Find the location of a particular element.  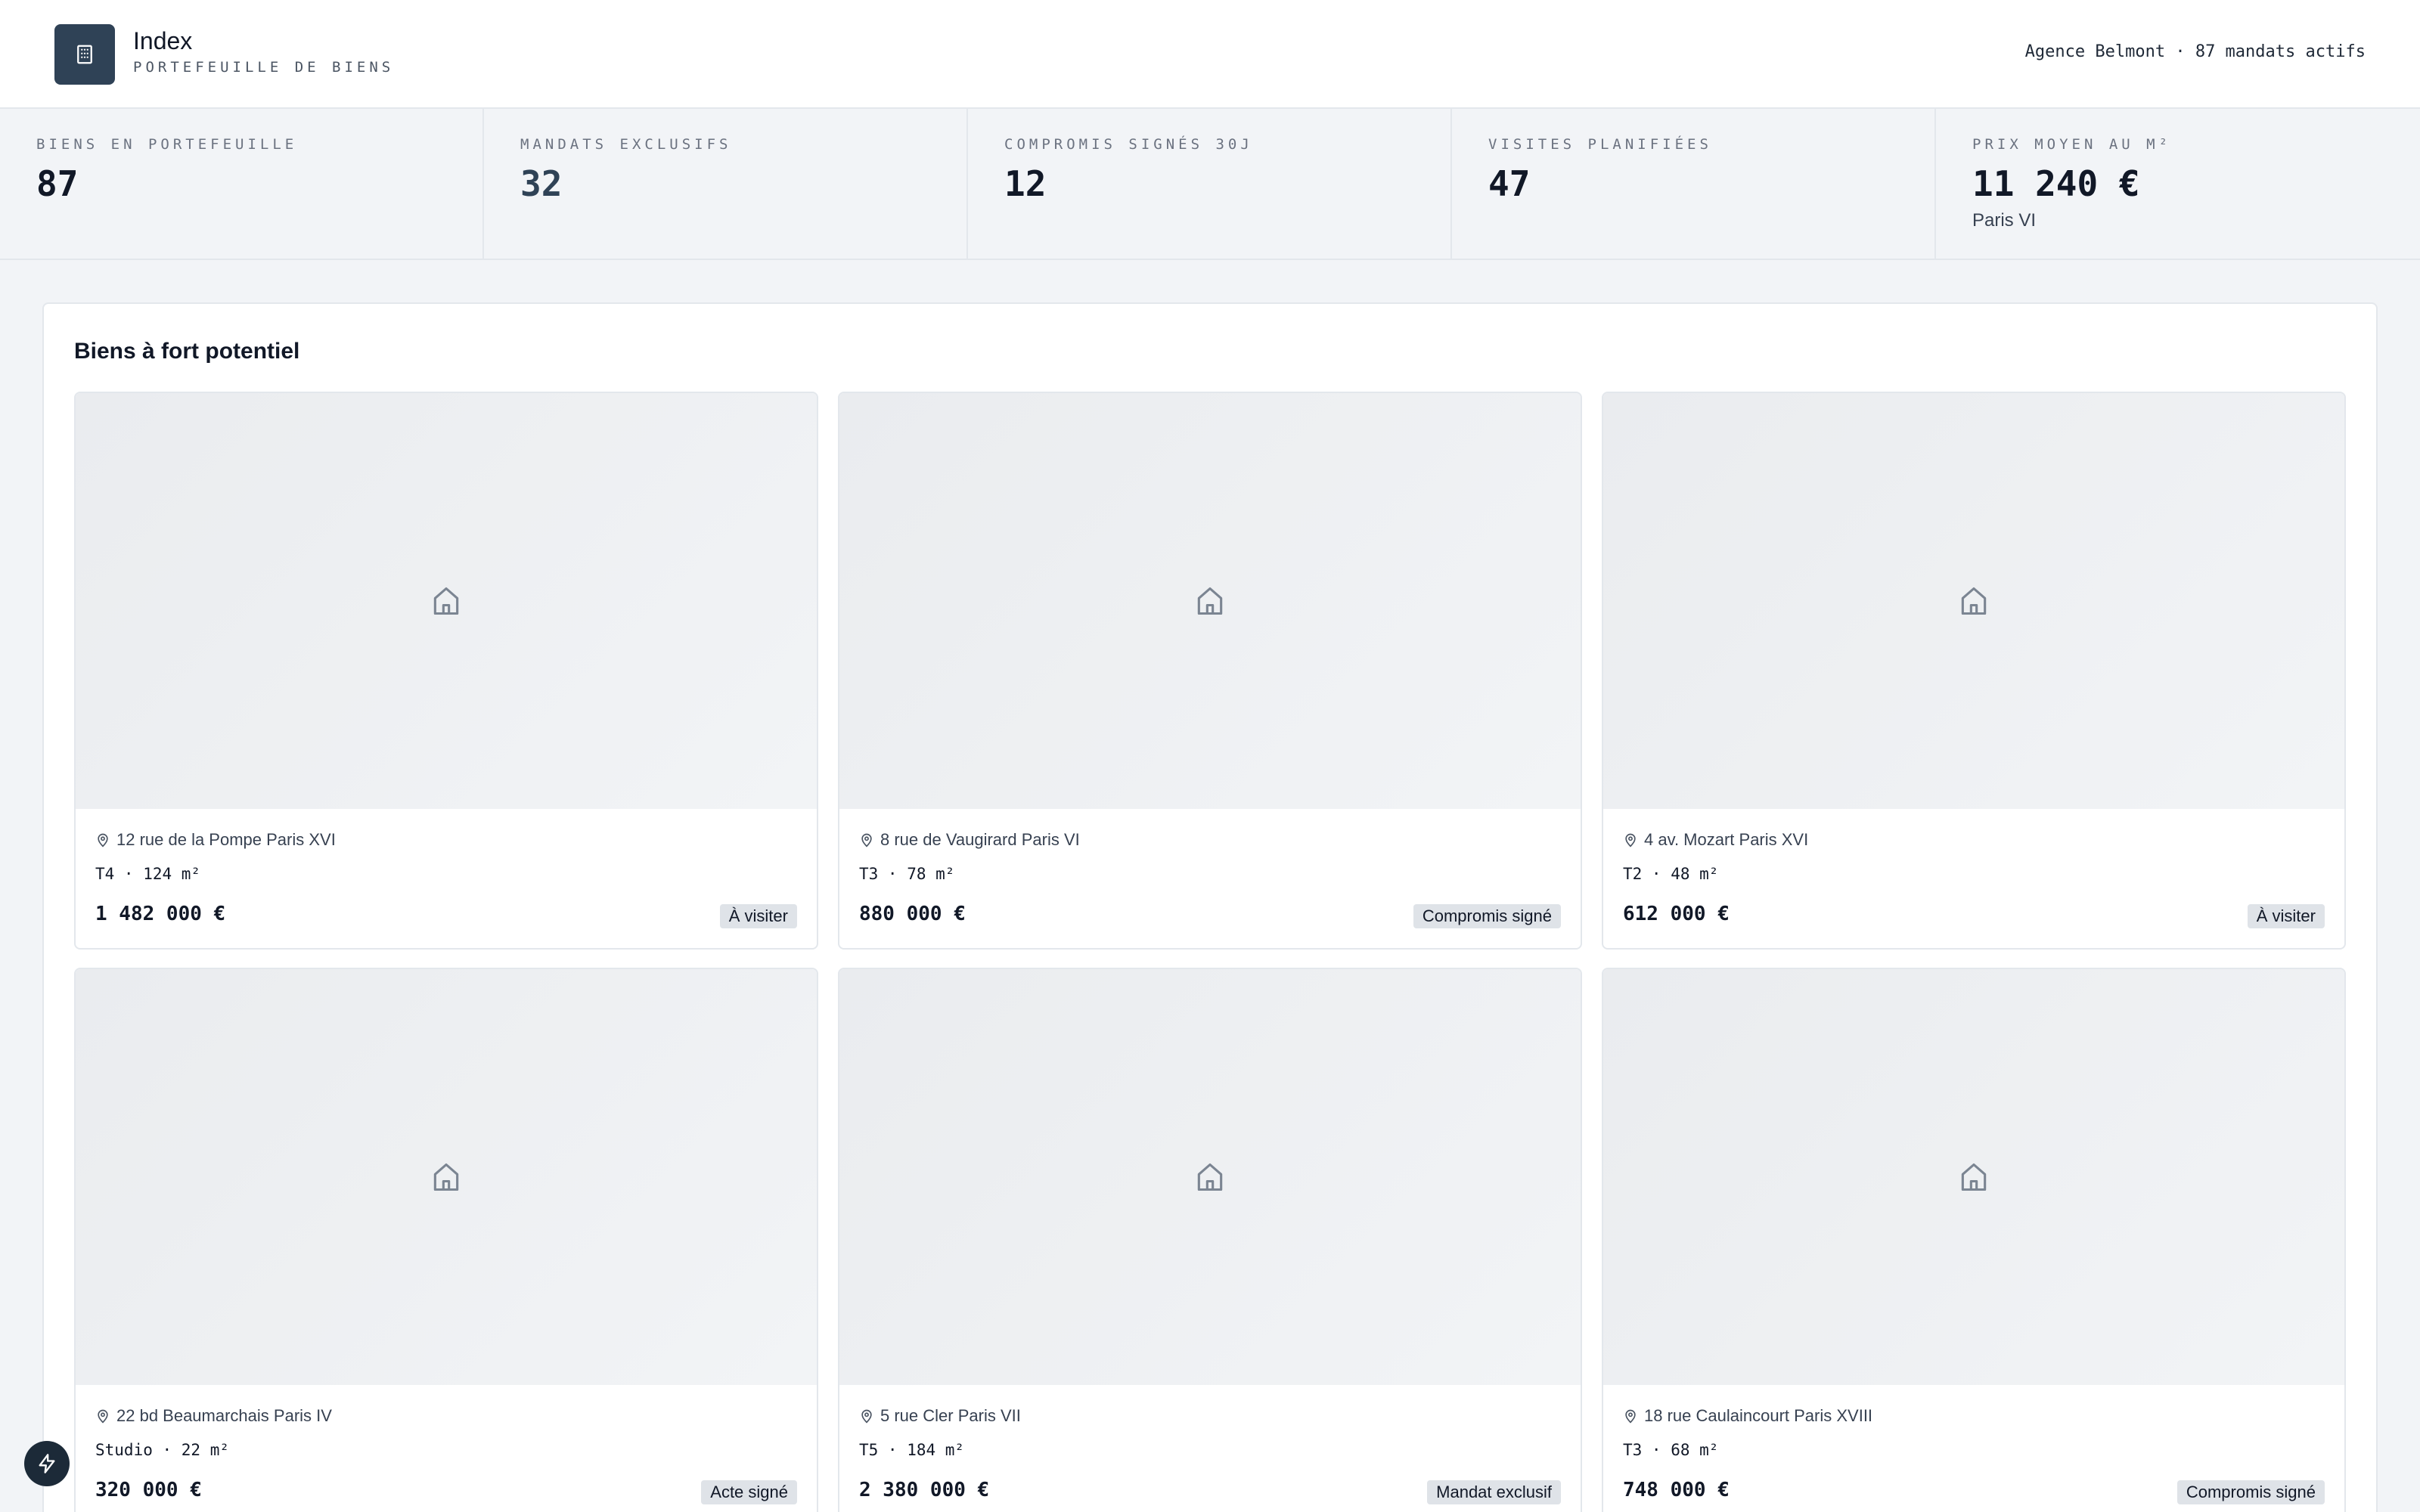

property-price: 748 000 € is located at coordinates (1676, 1490).